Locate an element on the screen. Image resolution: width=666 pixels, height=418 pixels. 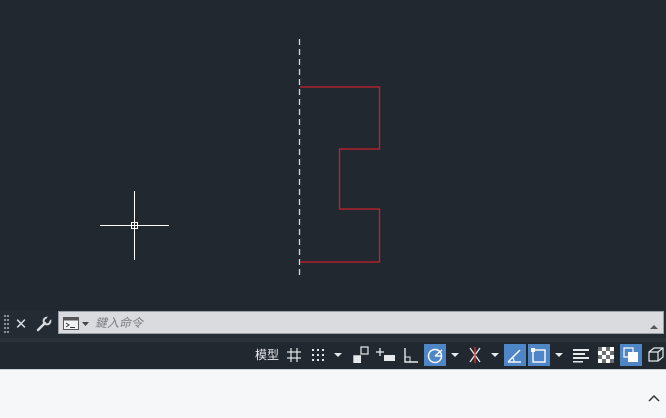
infer-icon is located at coordinates (361, 355).